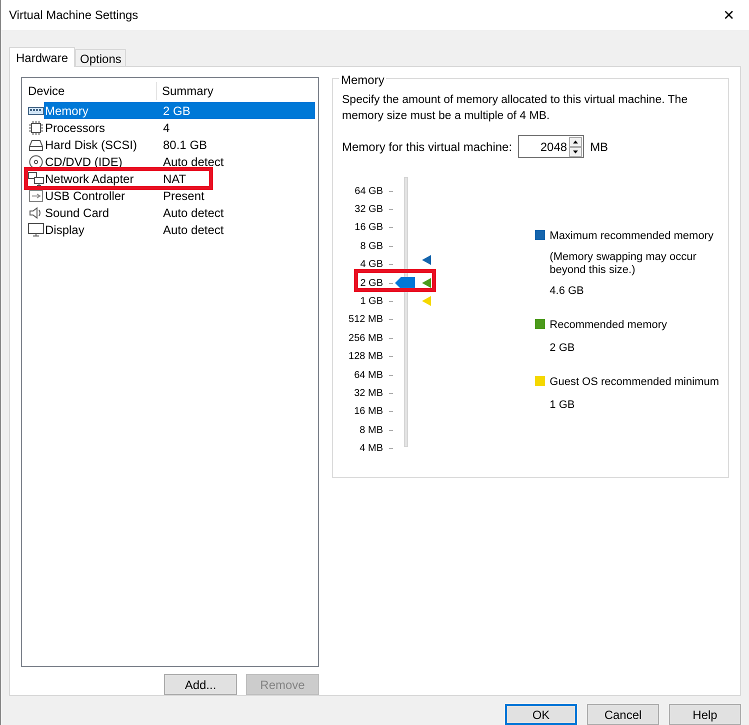 The height and width of the screenshot is (725, 749). Describe the element at coordinates (371, 283) in the screenshot. I see `scale-label: 2 GB` at that location.